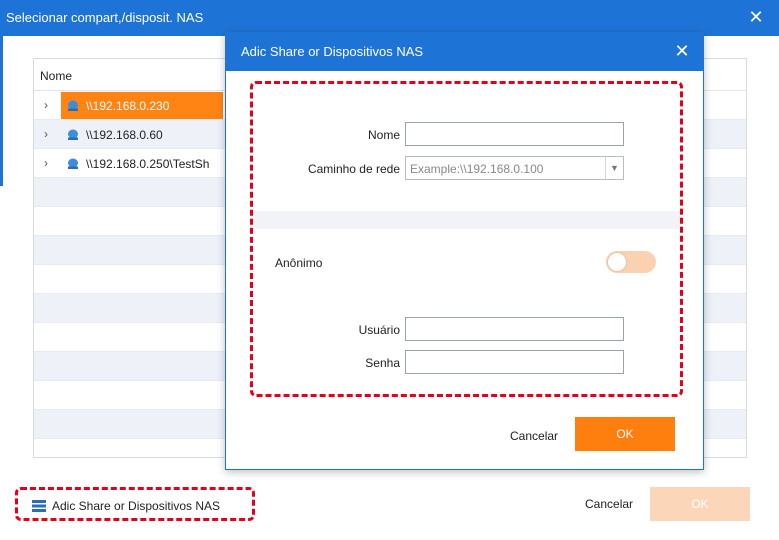  Describe the element at coordinates (128, 106) in the screenshot. I see `list-item-label: \\192.168.0.230` at that location.